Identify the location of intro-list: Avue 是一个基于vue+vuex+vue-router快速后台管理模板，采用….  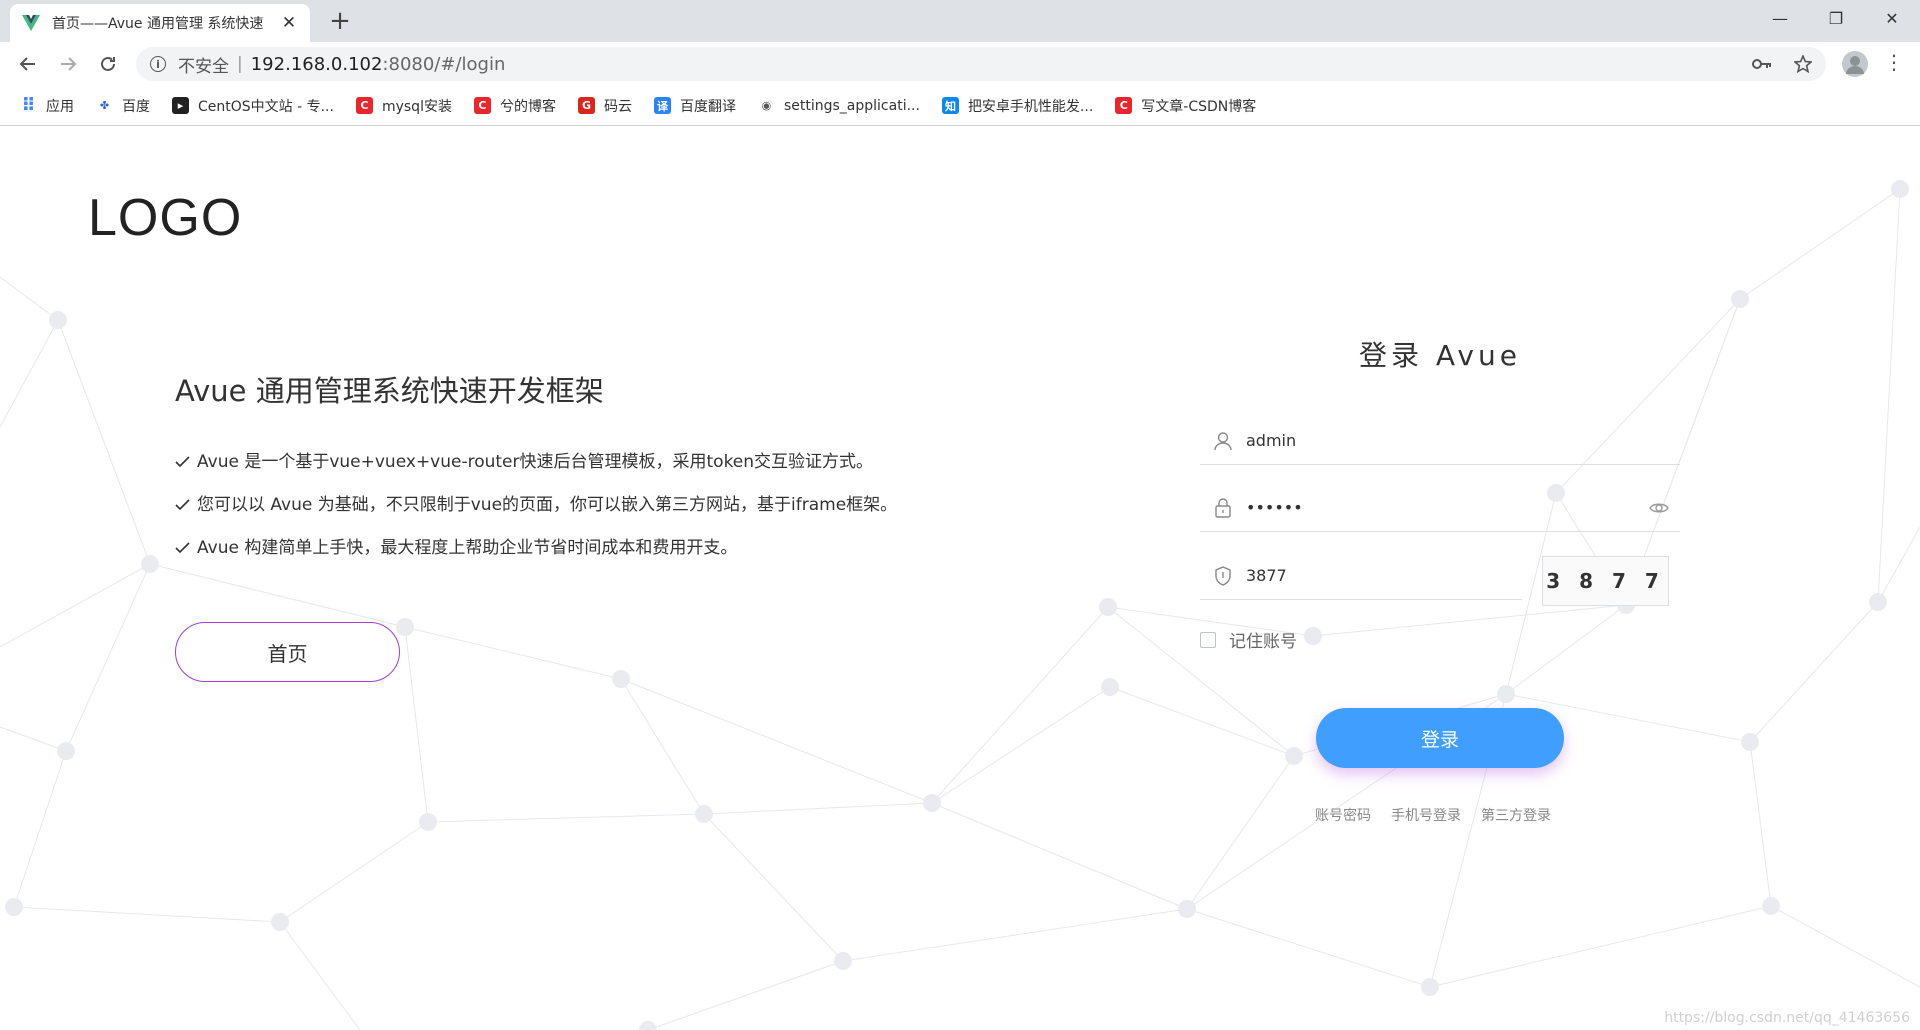
(536, 516).